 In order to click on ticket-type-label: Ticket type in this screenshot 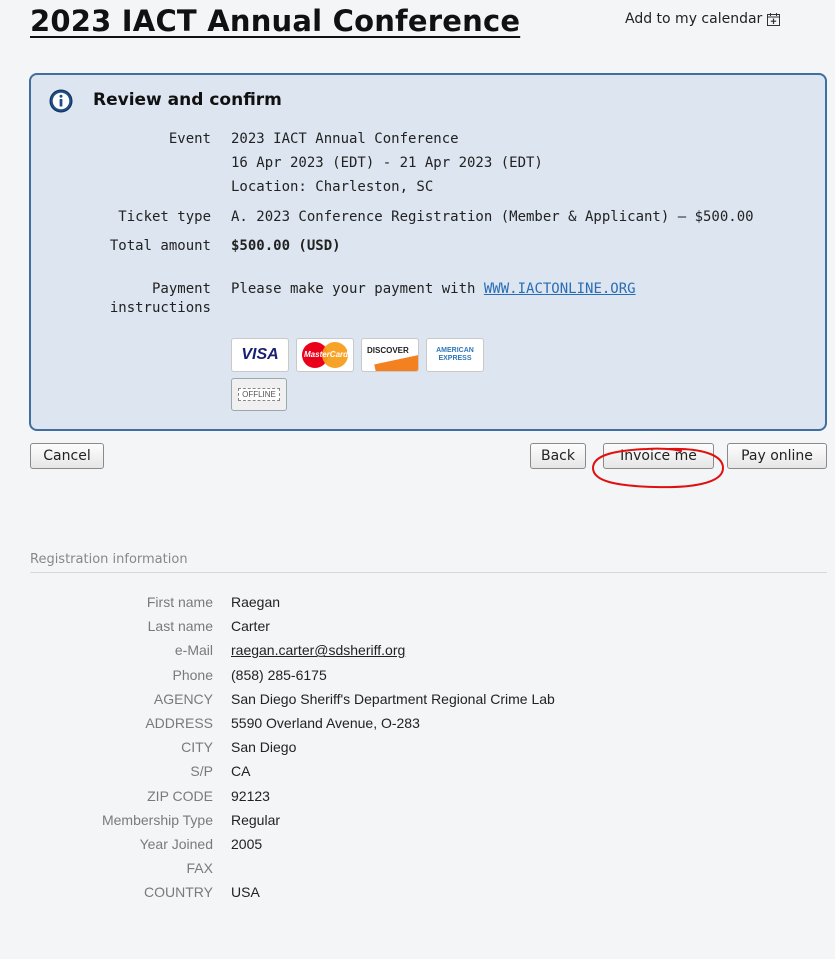, I will do `click(164, 217)`.